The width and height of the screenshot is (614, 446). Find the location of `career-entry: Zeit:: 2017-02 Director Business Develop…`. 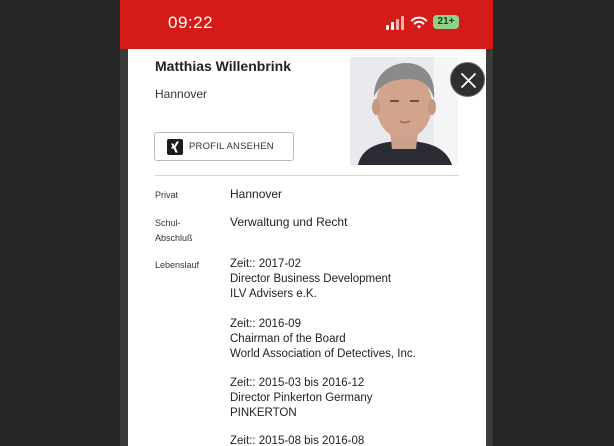

career-entry: Zeit:: 2017-02 Director Business Develop… is located at coordinates (310, 279).